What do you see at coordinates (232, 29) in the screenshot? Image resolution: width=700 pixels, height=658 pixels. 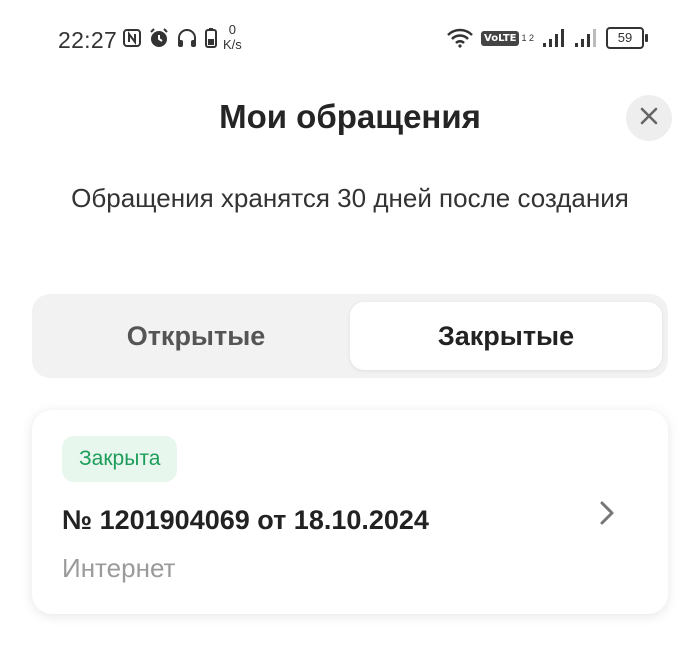 I see `network-speed-value: 0` at bounding box center [232, 29].